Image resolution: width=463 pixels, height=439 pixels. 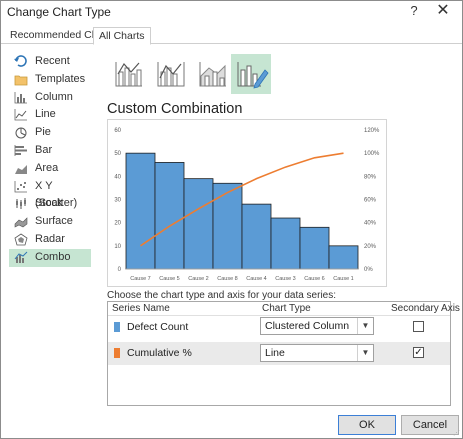 I want to click on resize-grip-icon: ⋰, so click(x=457, y=433).